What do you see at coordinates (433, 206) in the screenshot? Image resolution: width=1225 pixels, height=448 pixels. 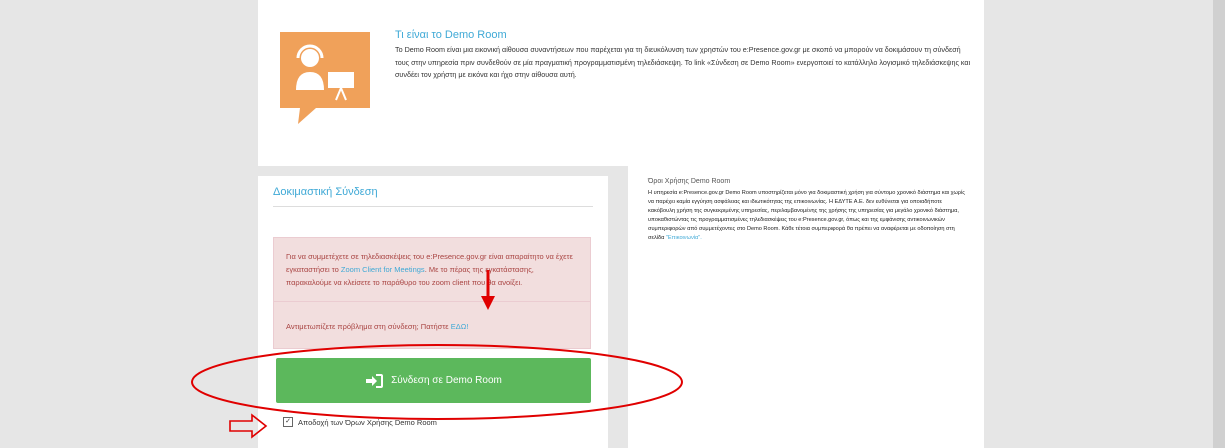 I see `divider` at bounding box center [433, 206].